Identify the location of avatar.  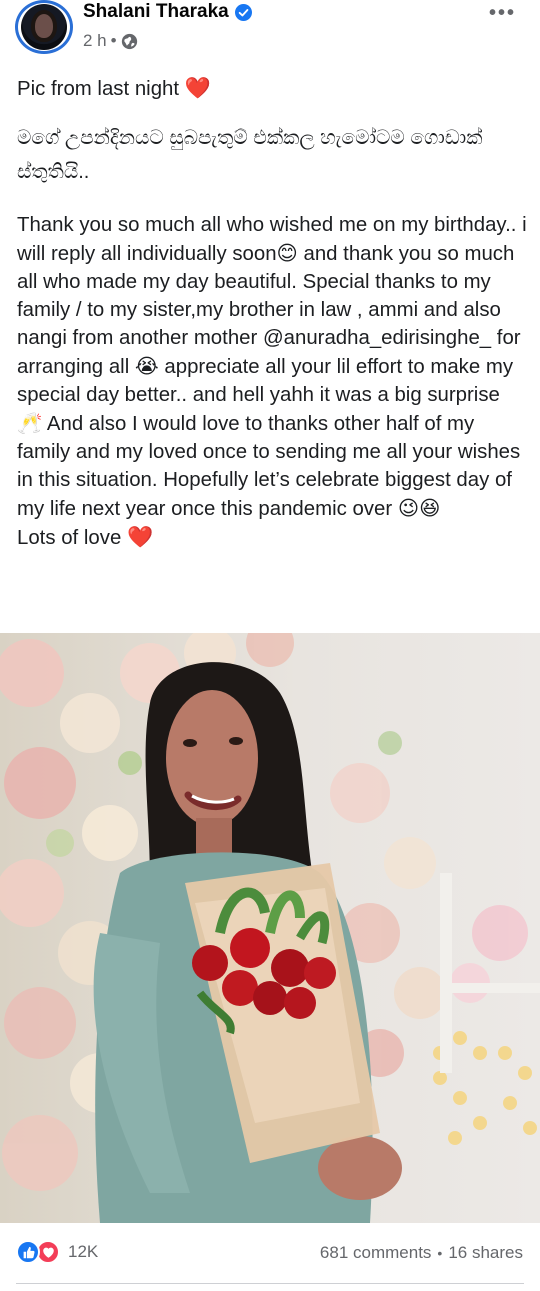
(44, 27).